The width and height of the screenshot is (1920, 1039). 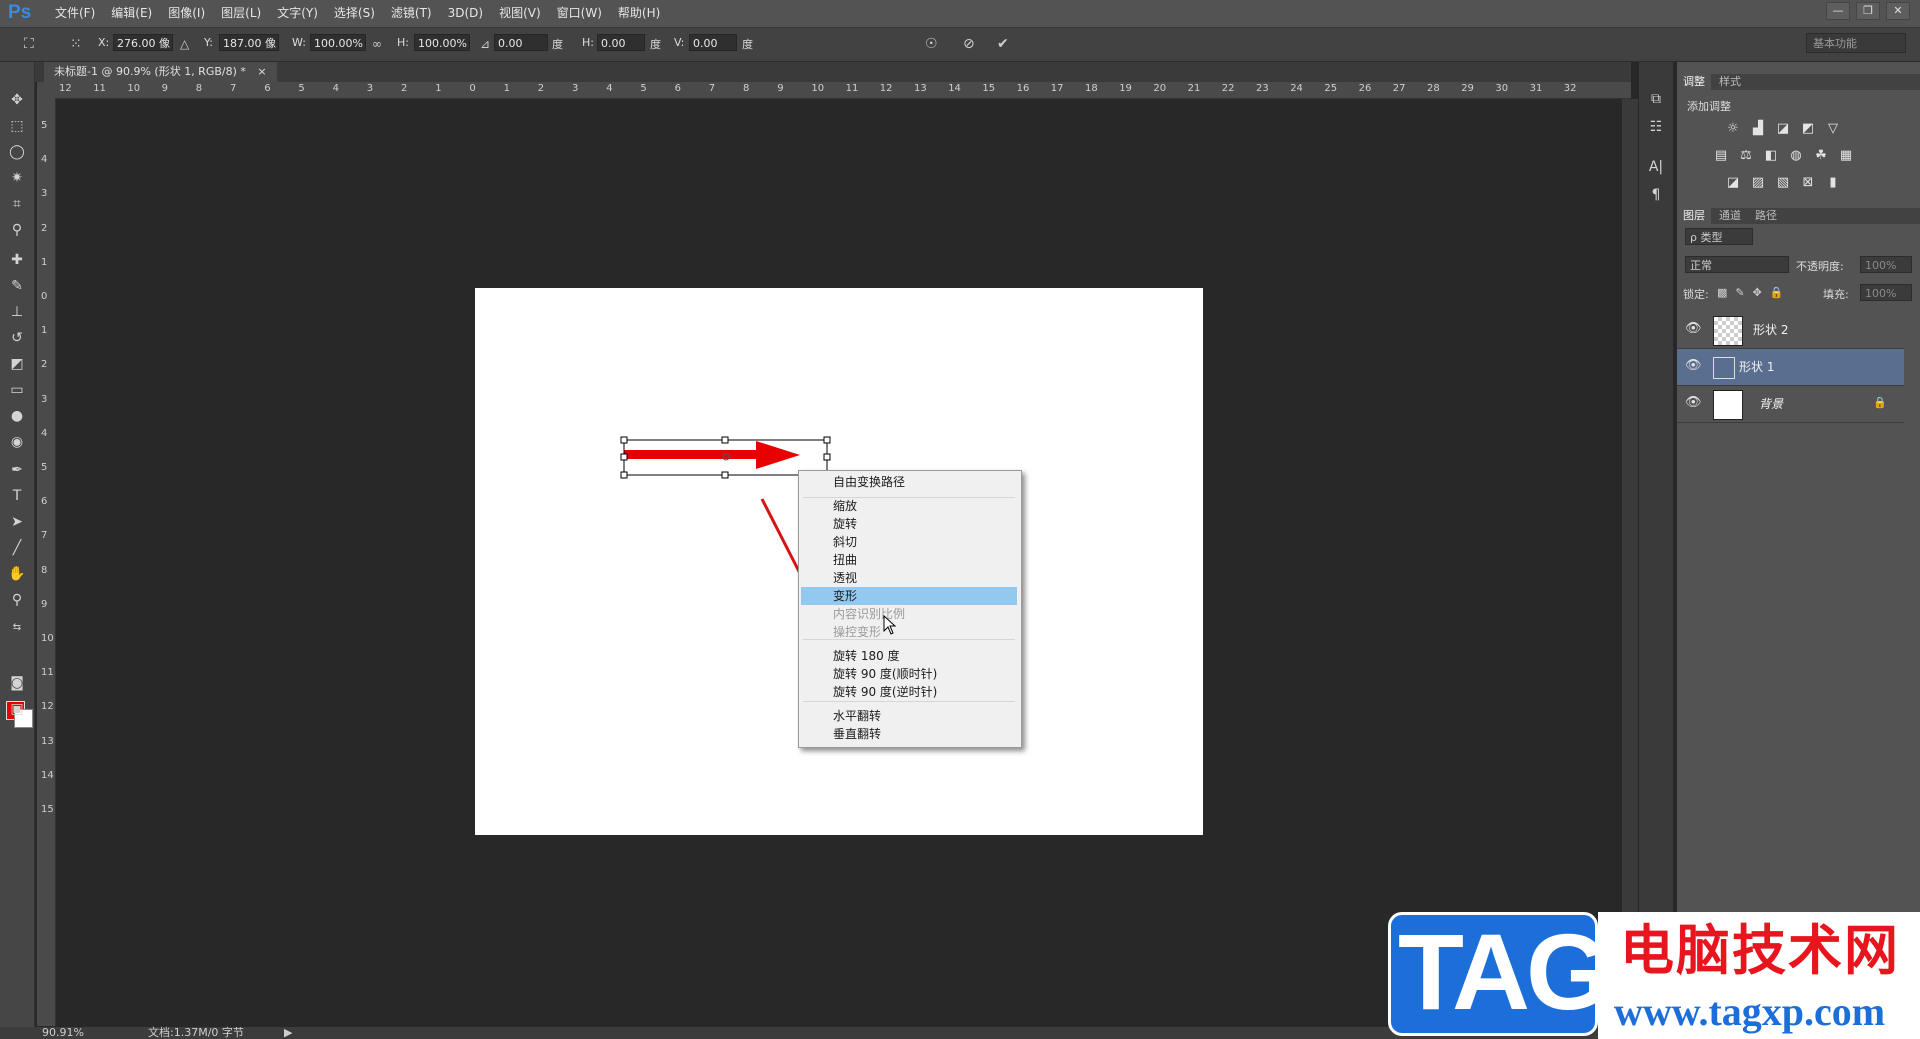 I want to click on delta-icon: △, so click(x=184, y=44).